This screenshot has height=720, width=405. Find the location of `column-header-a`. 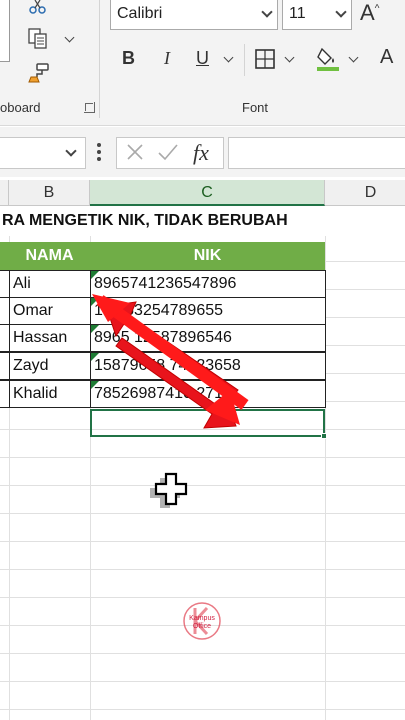

column-header-a is located at coordinates (4, 193).